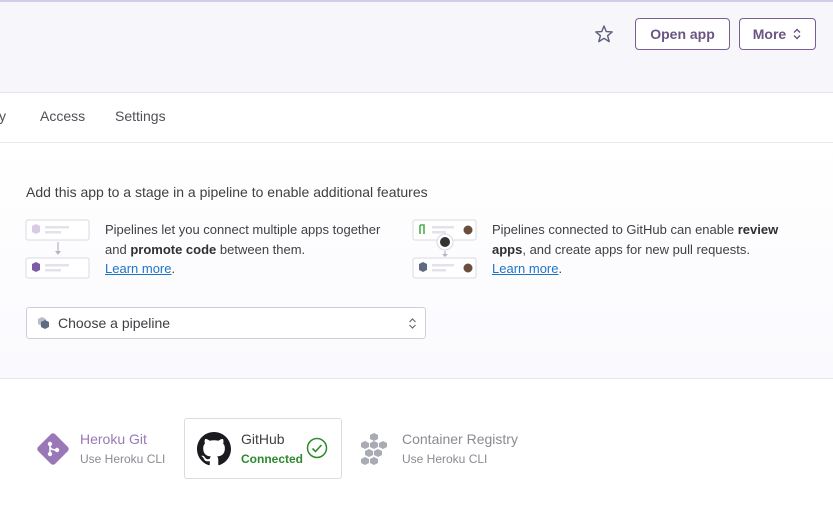 The image size is (833, 520). I want to click on check-circle-icon, so click(317, 448).